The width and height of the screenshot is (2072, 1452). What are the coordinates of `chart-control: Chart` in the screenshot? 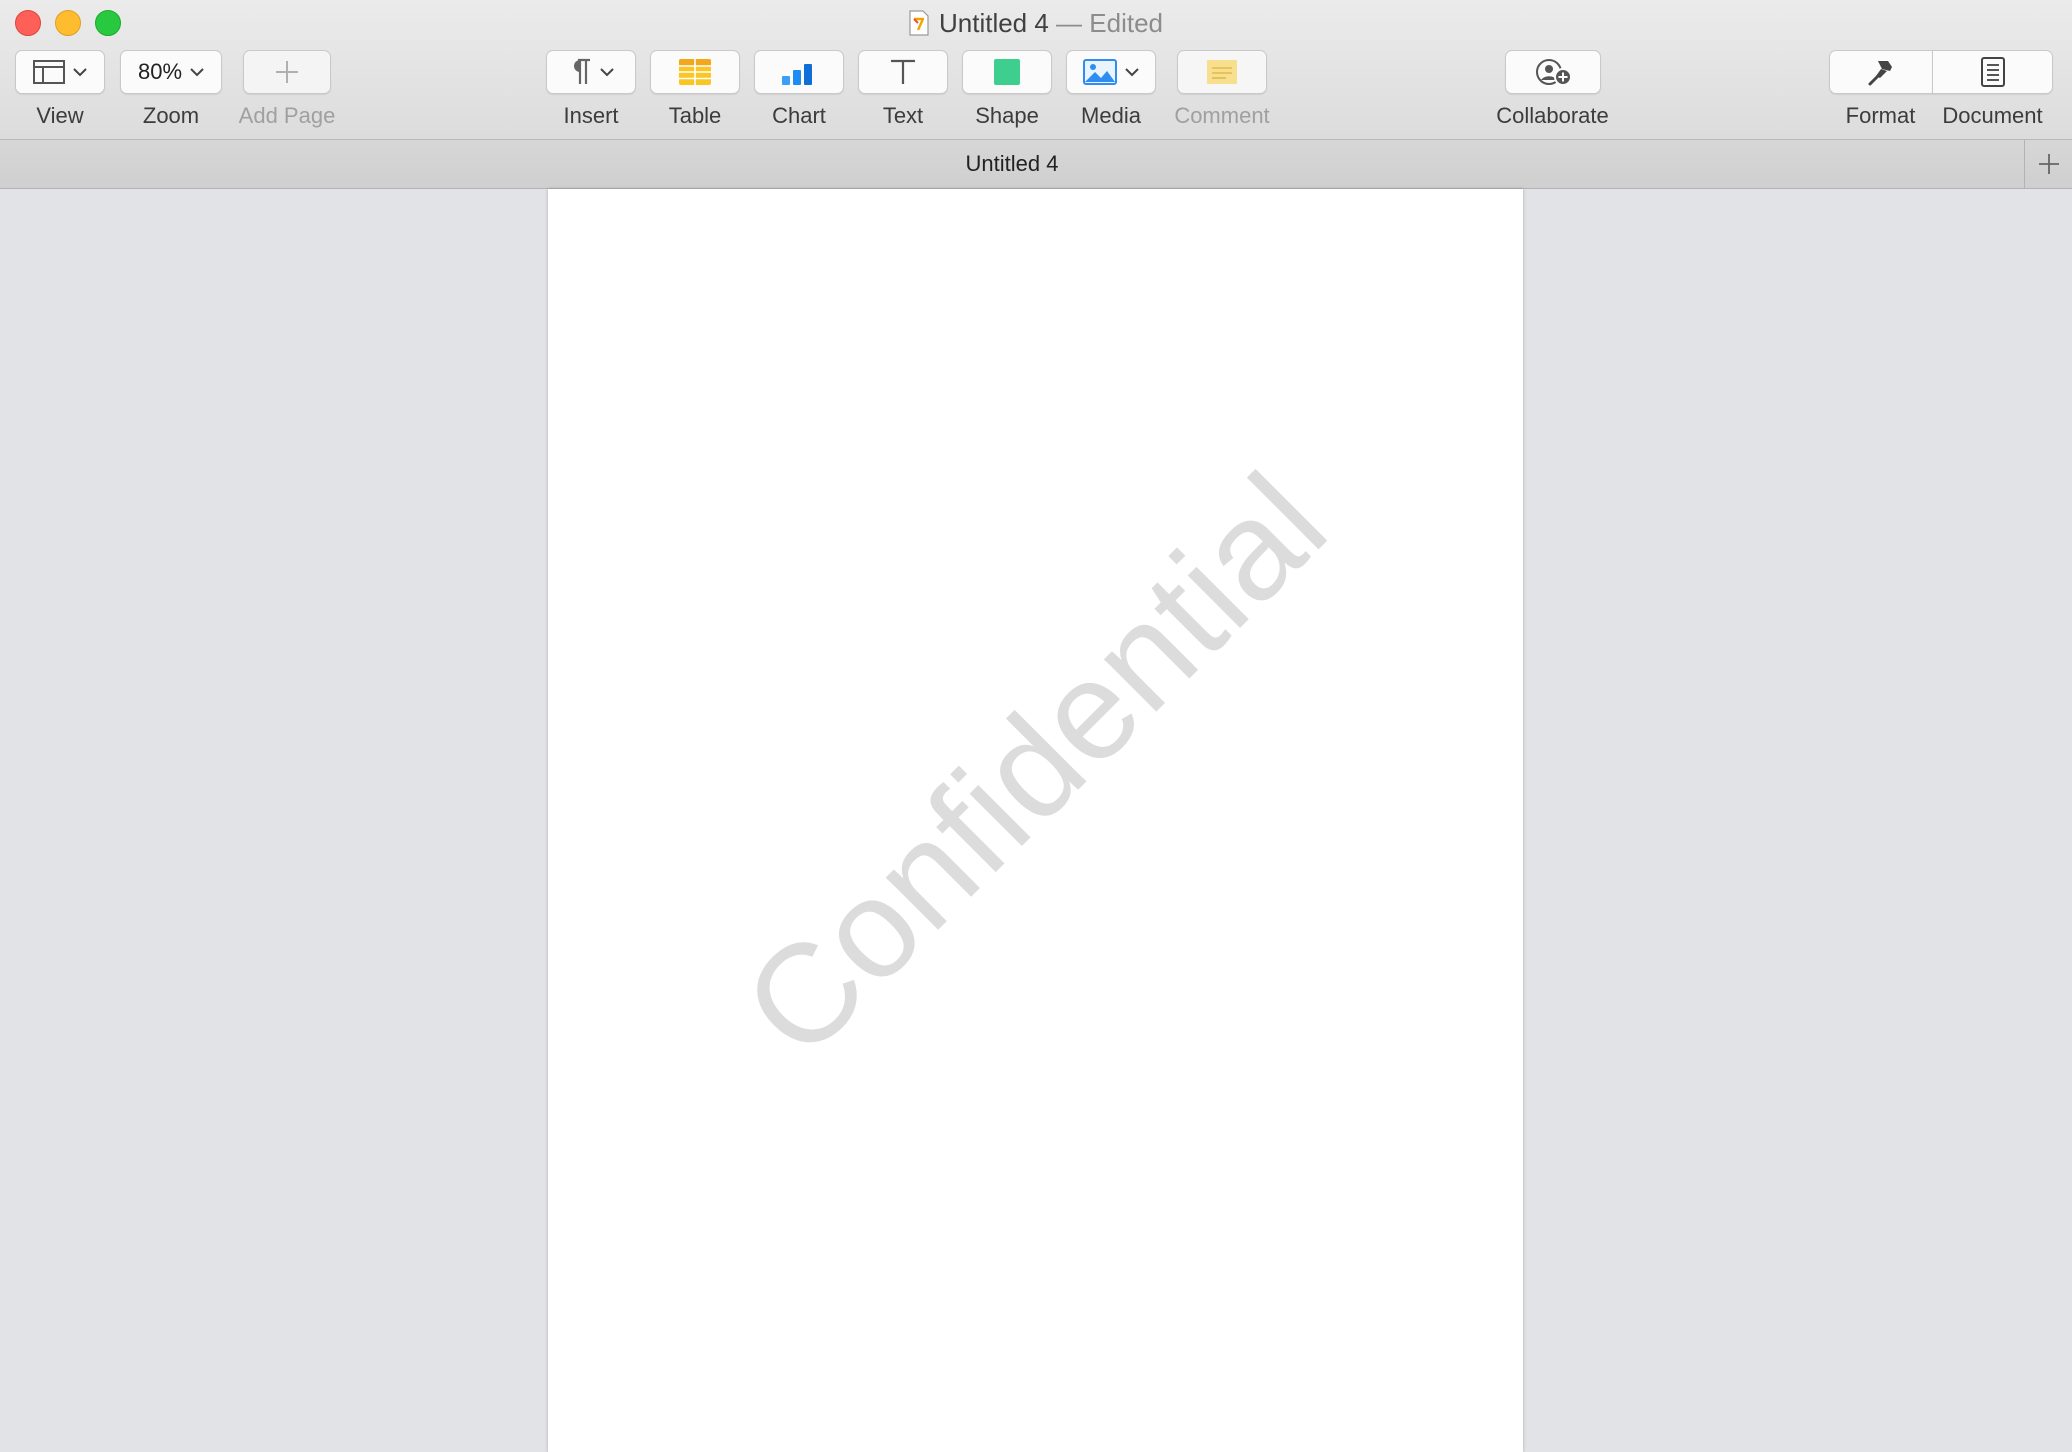 It's located at (799, 89).